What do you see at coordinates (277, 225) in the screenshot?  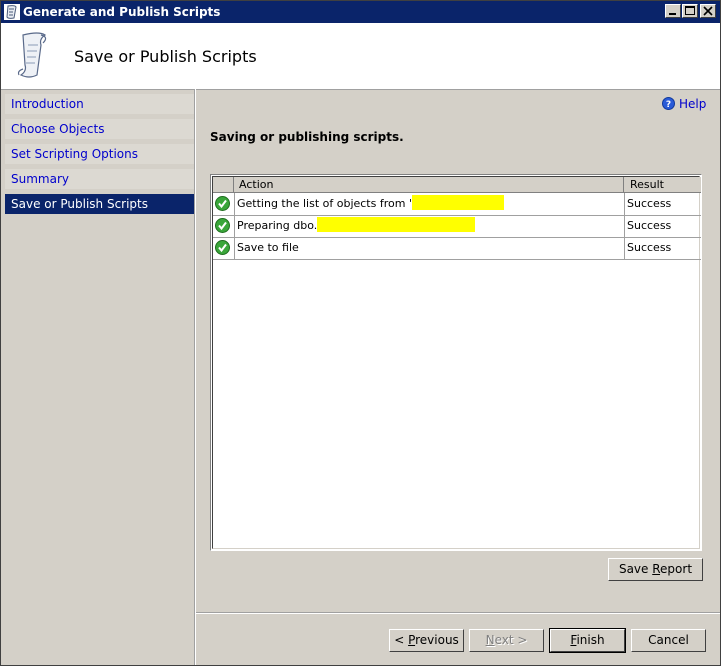 I see `action-text: Preparing dbo.` at bounding box center [277, 225].